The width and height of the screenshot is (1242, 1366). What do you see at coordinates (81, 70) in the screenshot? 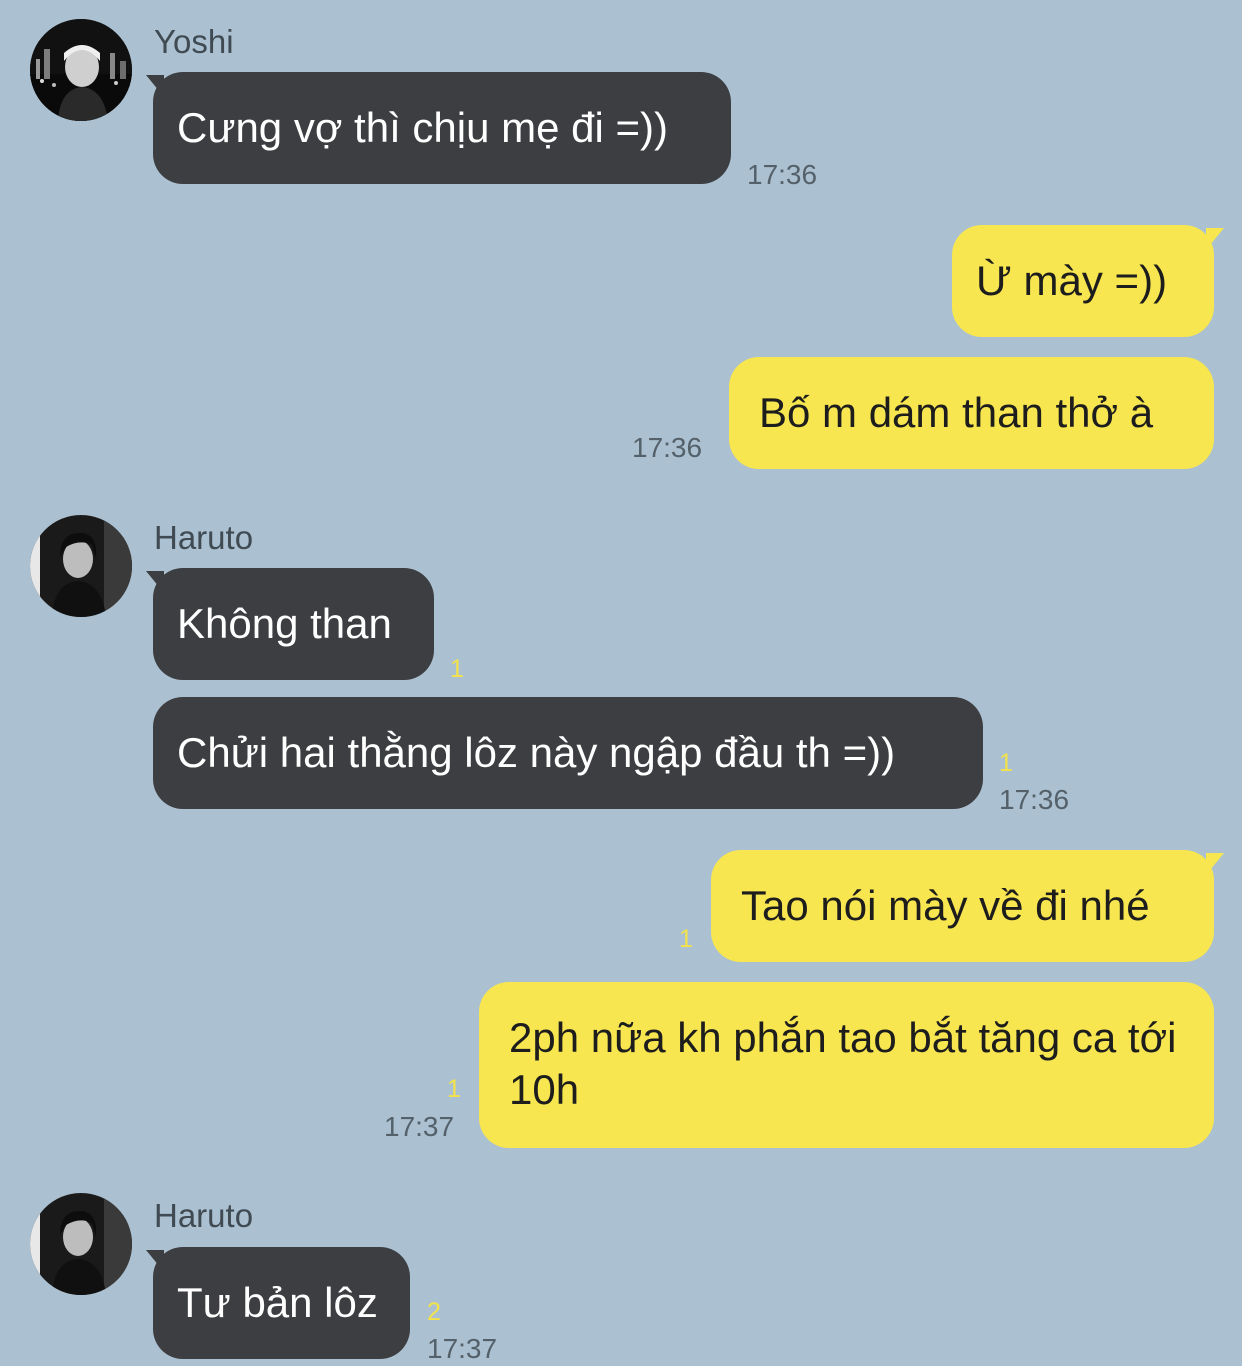
I see `yoshi-avatar` at bounding box center [81, 70].